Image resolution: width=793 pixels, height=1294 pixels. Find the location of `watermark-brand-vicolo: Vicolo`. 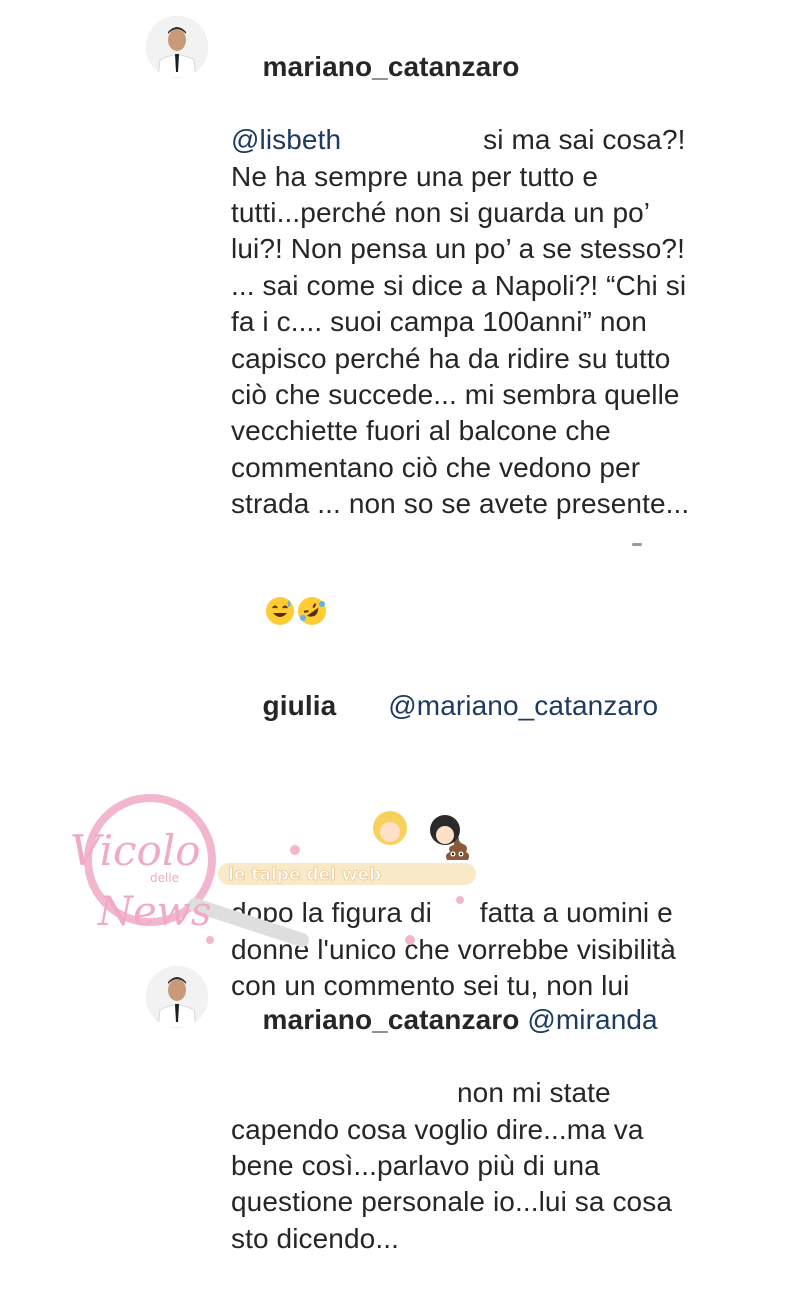

watermark-brand-vicolo: Vicolo is located at coordinates (135, 850).